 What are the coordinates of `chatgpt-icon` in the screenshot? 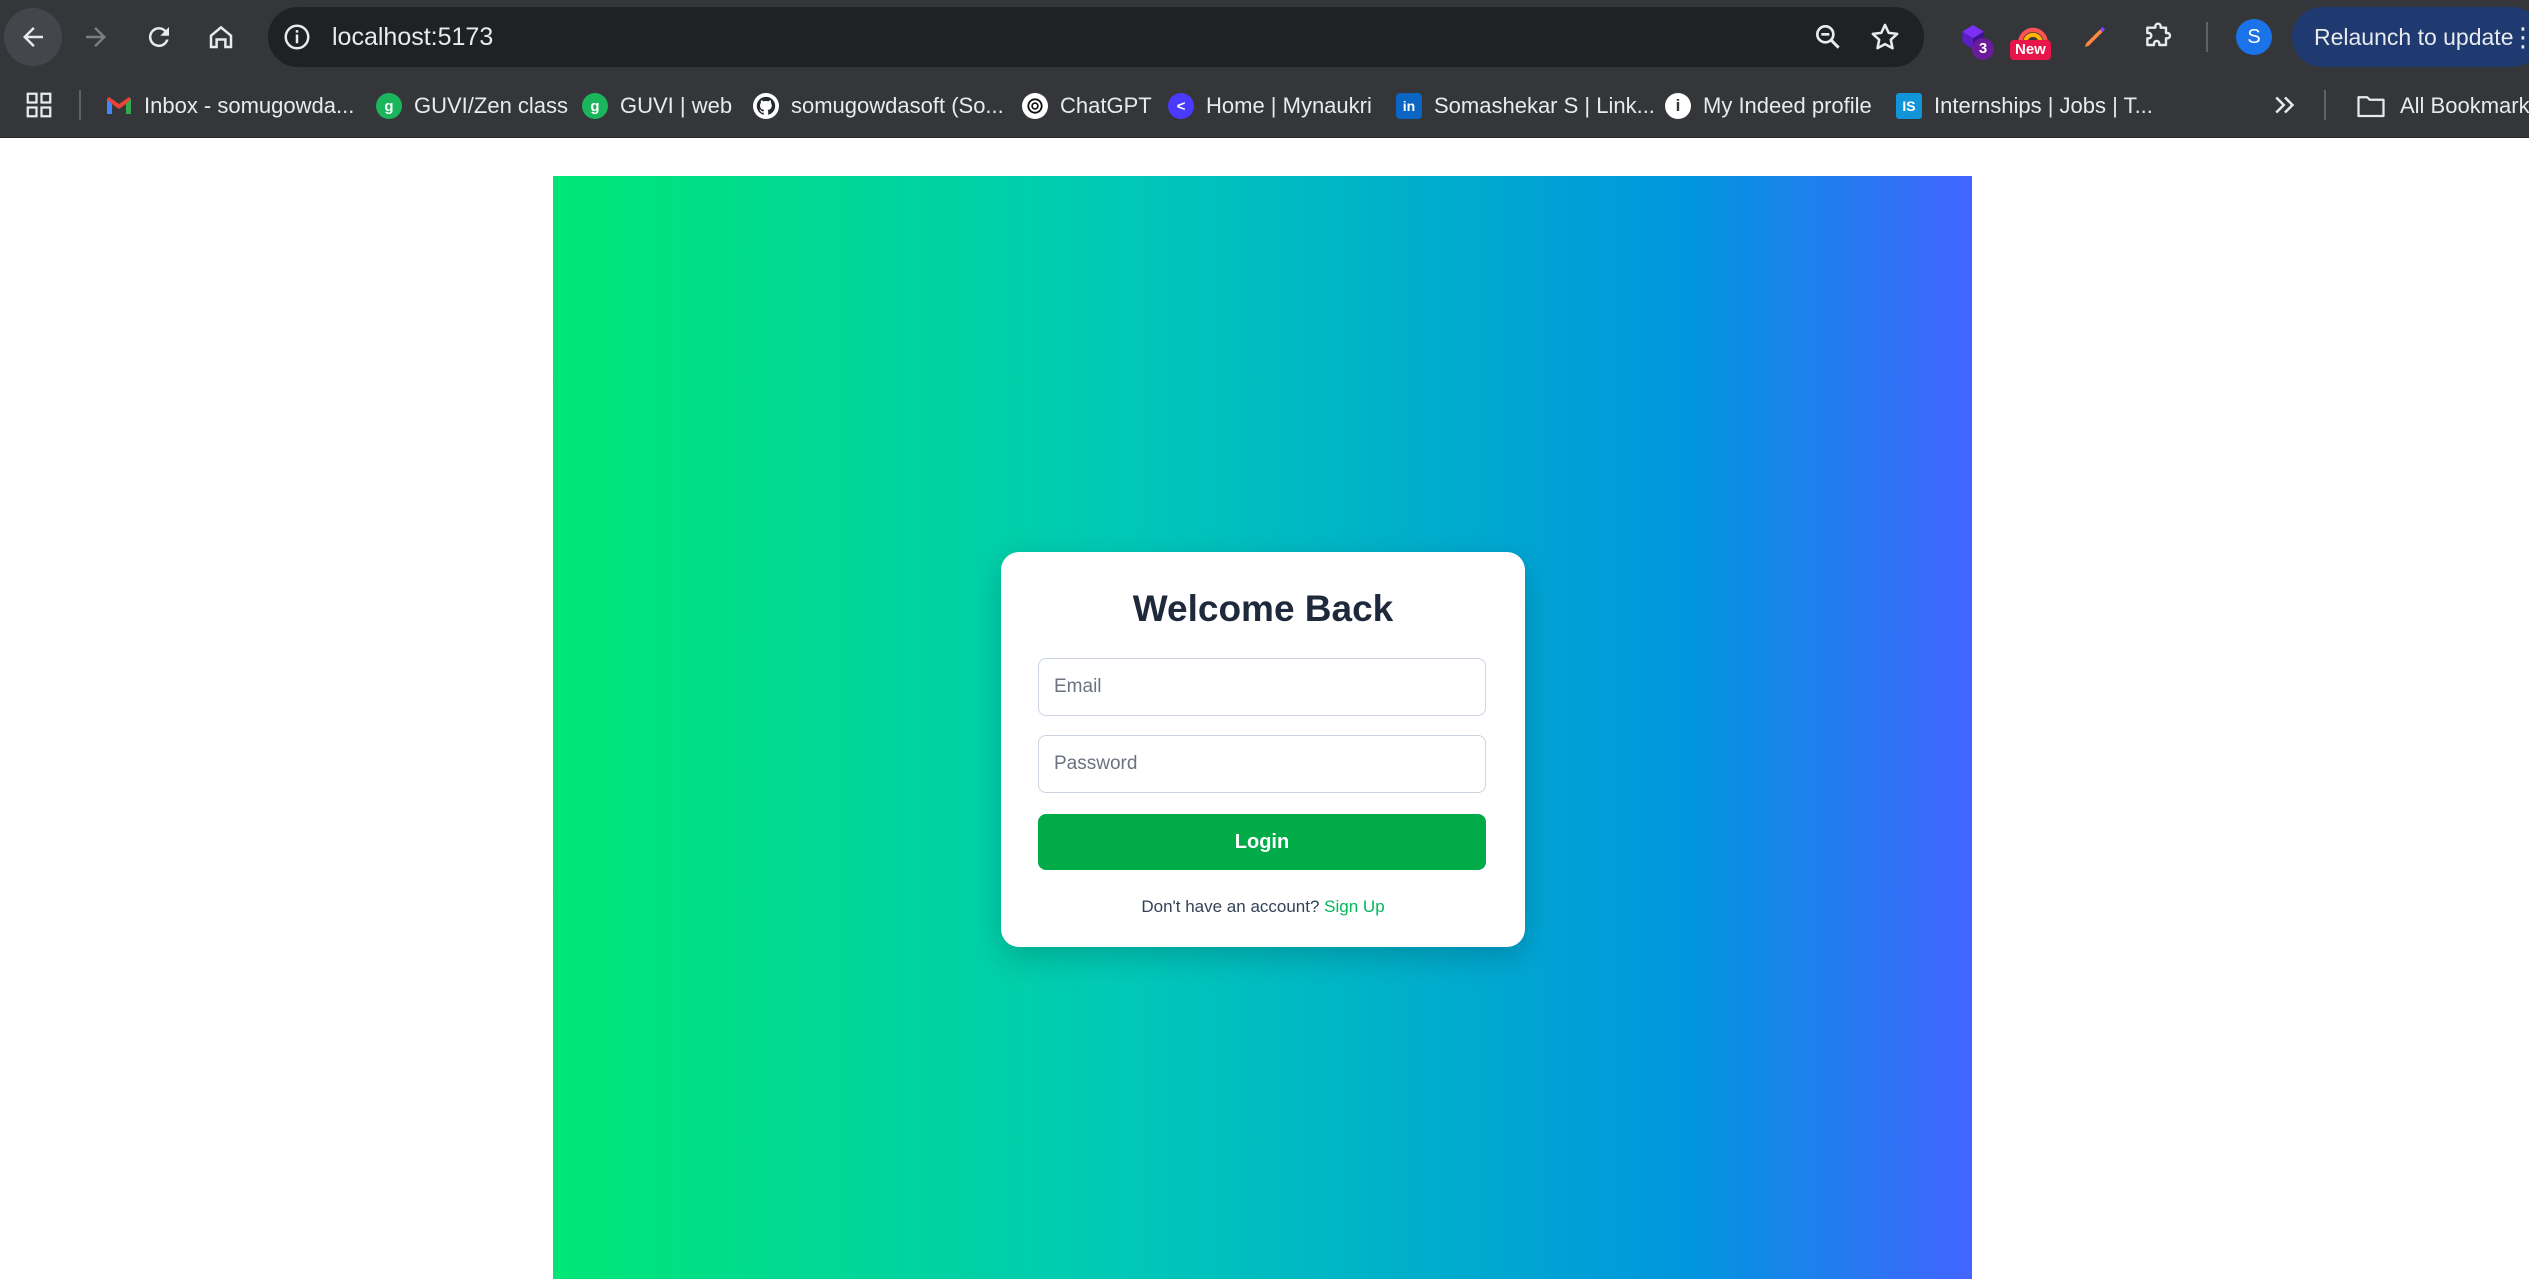 It's located at (1035, 106).